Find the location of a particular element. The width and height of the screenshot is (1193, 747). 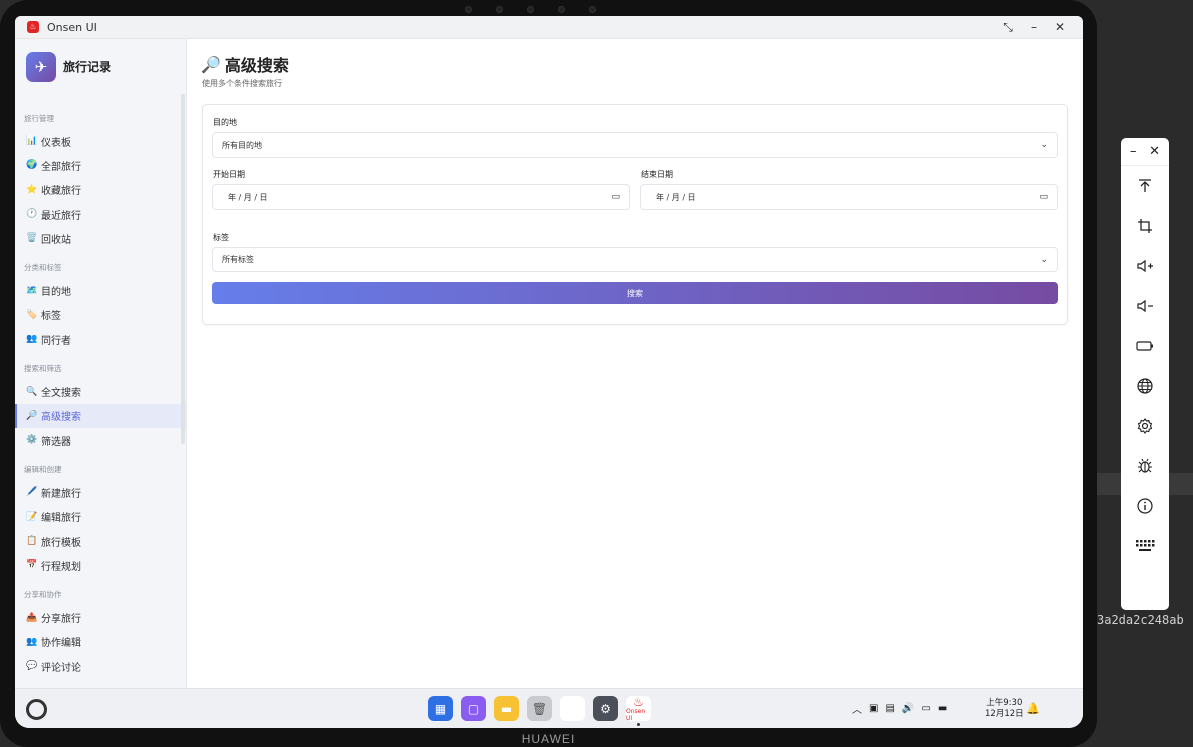

sidebar-item-label: 同行者 is located at coordinates (56, 341).